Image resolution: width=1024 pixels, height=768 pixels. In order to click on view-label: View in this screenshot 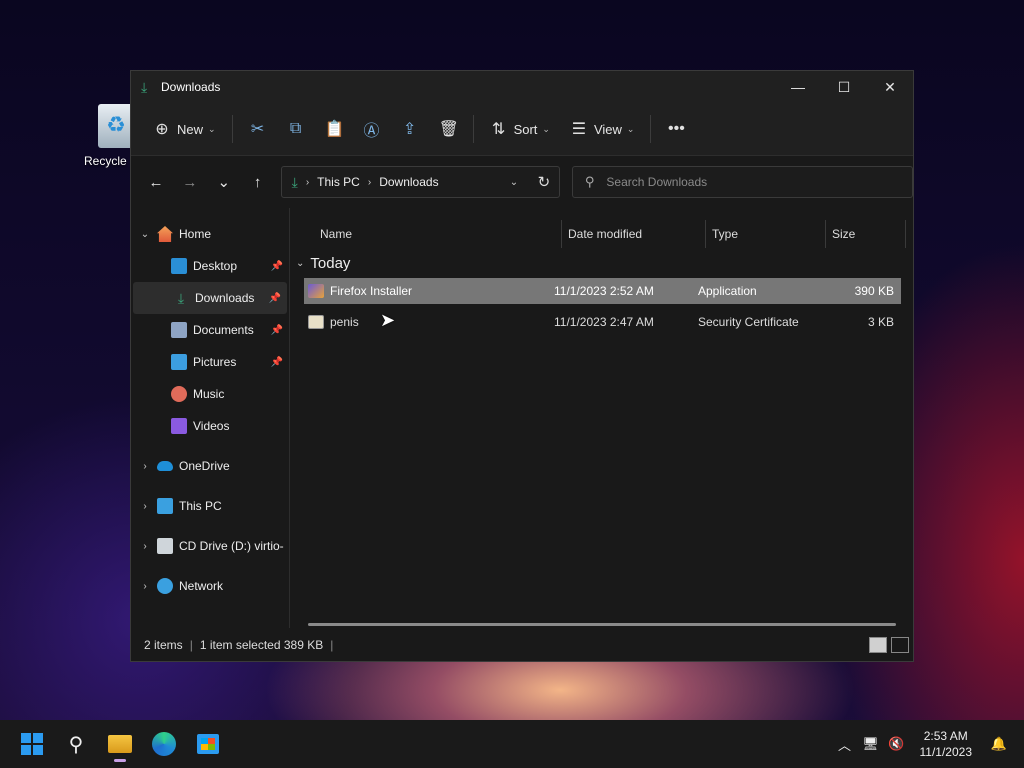, I will do `click(607, 129)`.